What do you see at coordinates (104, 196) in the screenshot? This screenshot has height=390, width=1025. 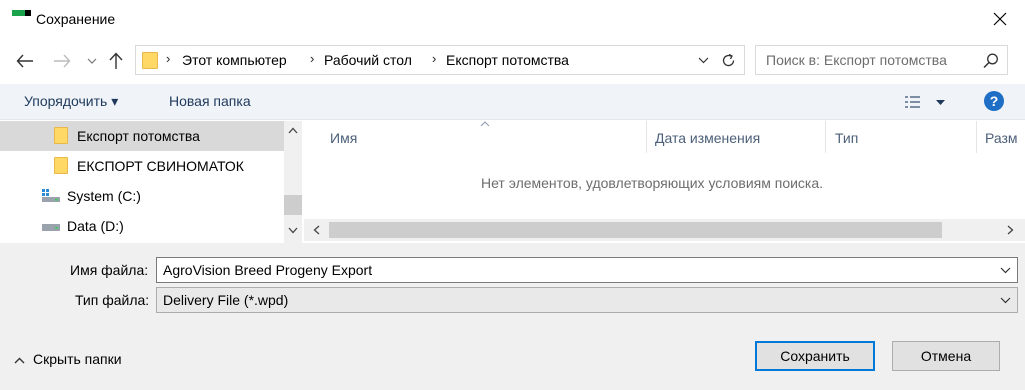 I see `nav-item-label: System (C:)` at bounding box center [104, 196].